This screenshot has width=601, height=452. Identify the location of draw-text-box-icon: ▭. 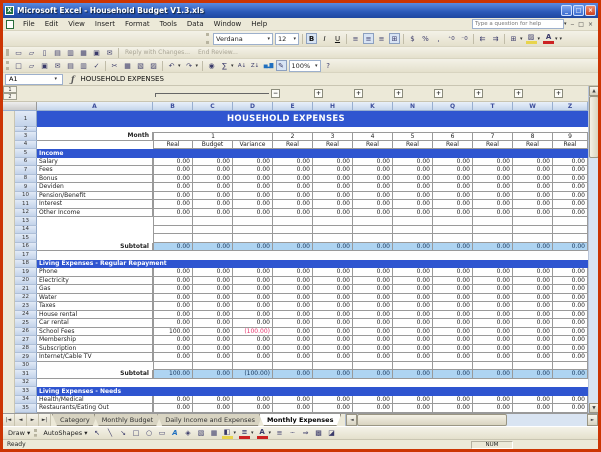
(162, 433).